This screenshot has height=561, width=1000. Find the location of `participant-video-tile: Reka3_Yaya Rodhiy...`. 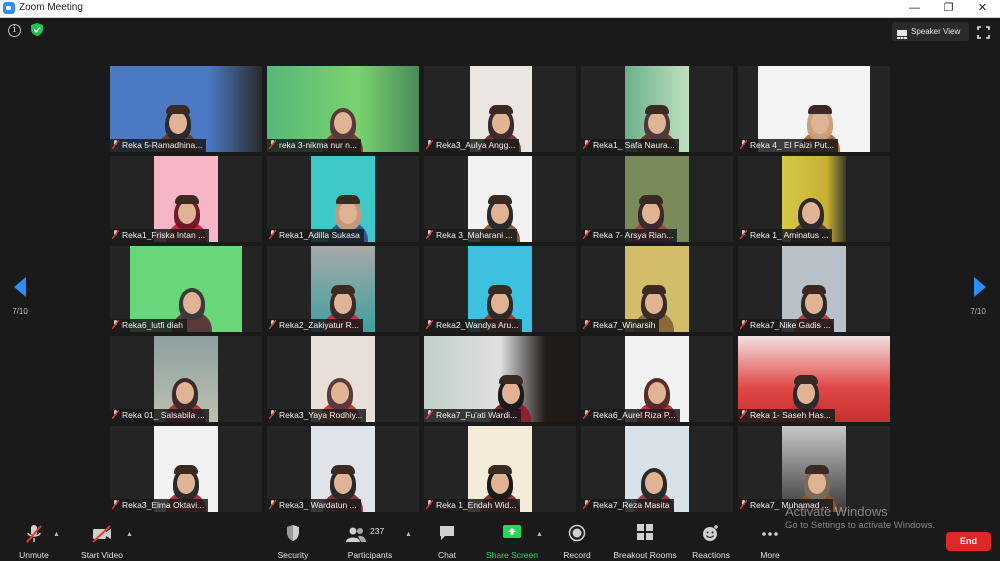

participant-video-tile: Reka3_Yaya Rodhiy... is located at coordinates (343, 379).